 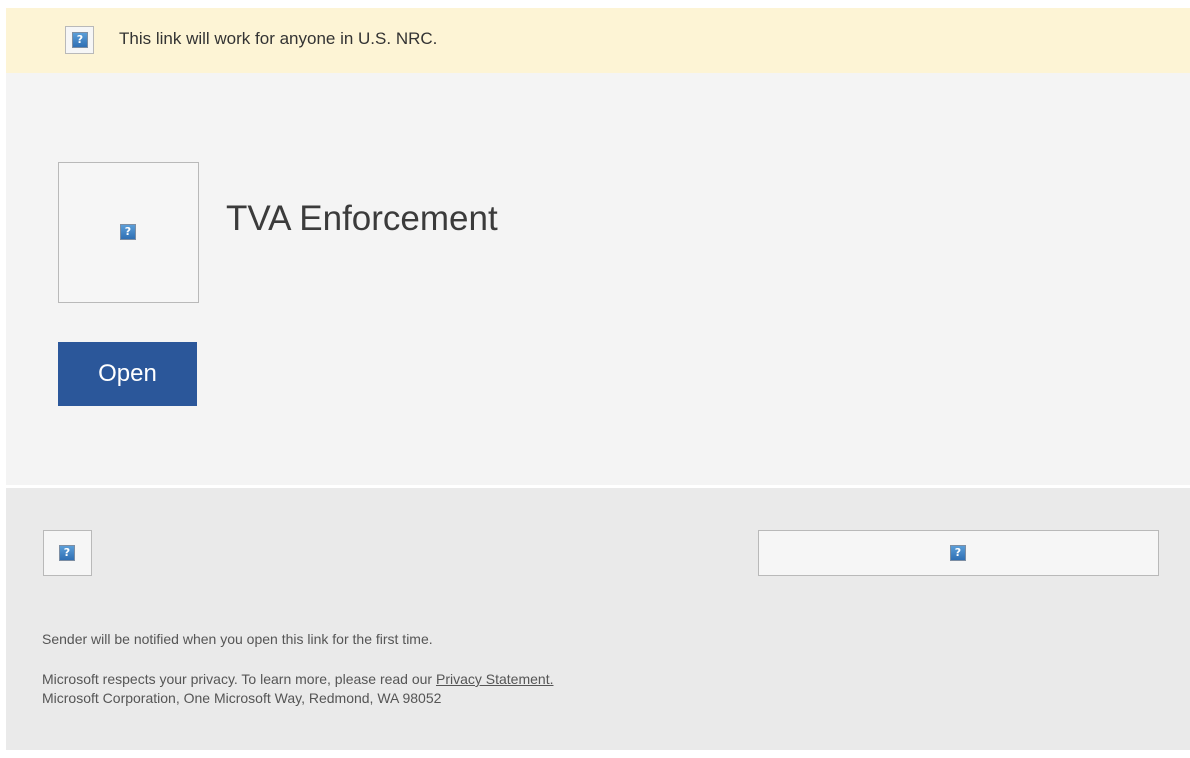 I want to click on open-button: Open, so click(x=127, y=374).